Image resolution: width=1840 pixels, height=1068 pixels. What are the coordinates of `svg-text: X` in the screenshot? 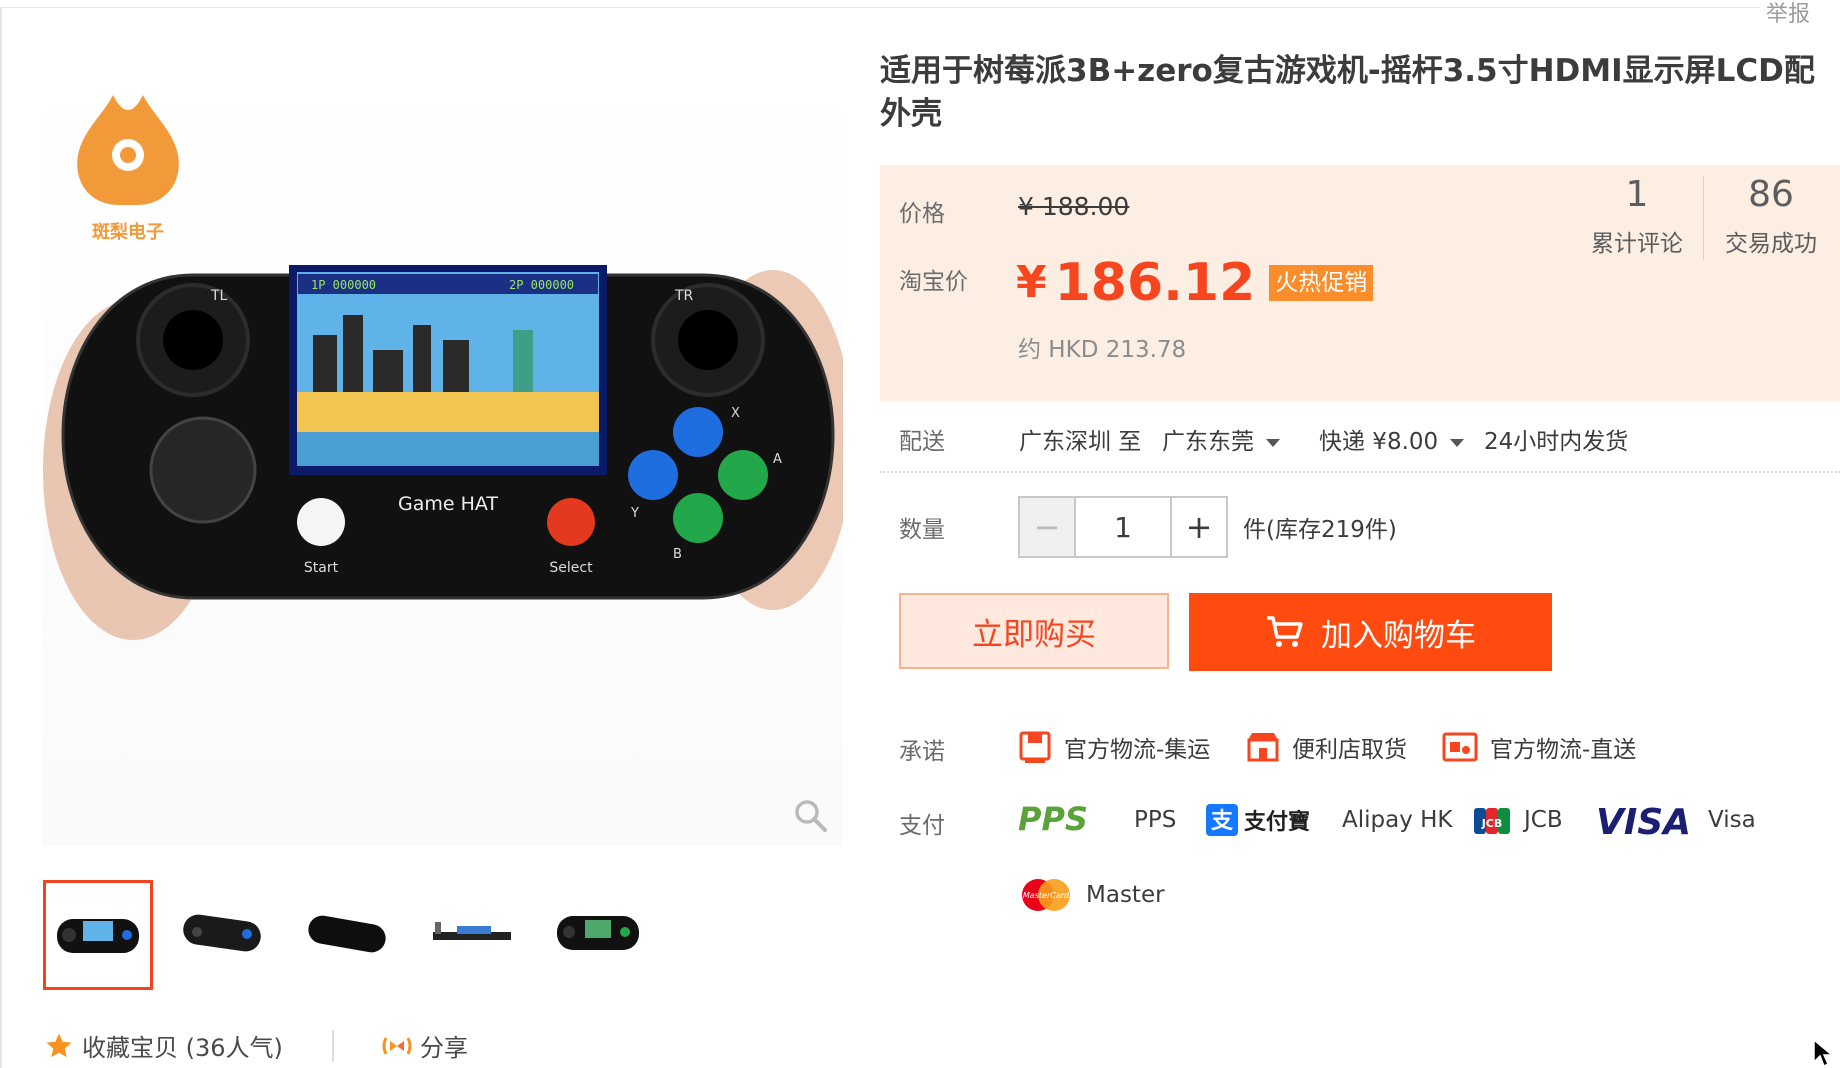 It's located at (735, 413).